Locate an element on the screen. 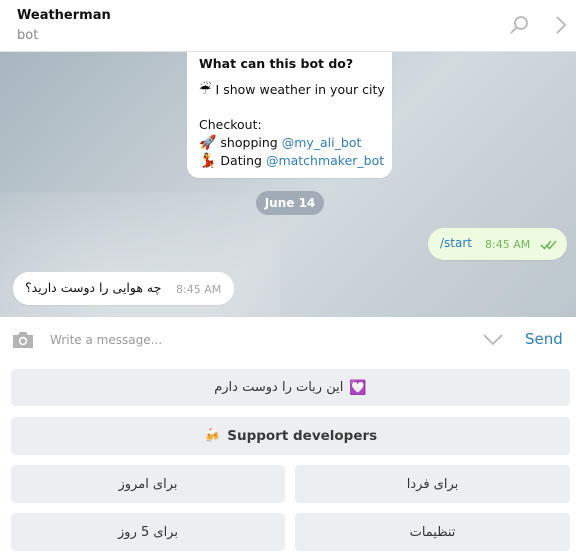  chat-header: Weatherman bot is located at coordinates (288, 26).